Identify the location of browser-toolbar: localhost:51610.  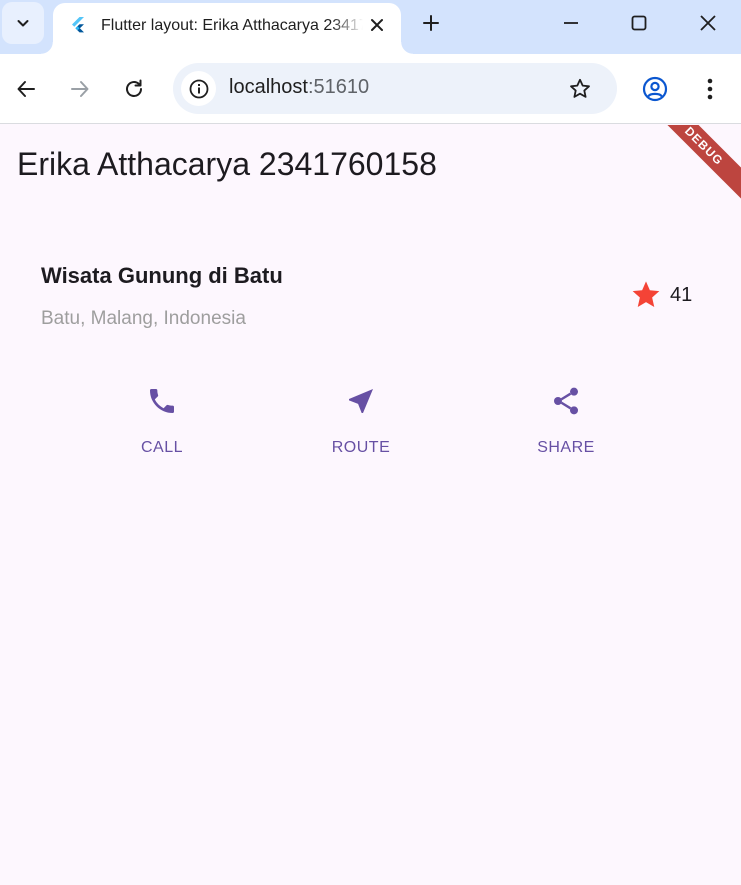
(370, 89).